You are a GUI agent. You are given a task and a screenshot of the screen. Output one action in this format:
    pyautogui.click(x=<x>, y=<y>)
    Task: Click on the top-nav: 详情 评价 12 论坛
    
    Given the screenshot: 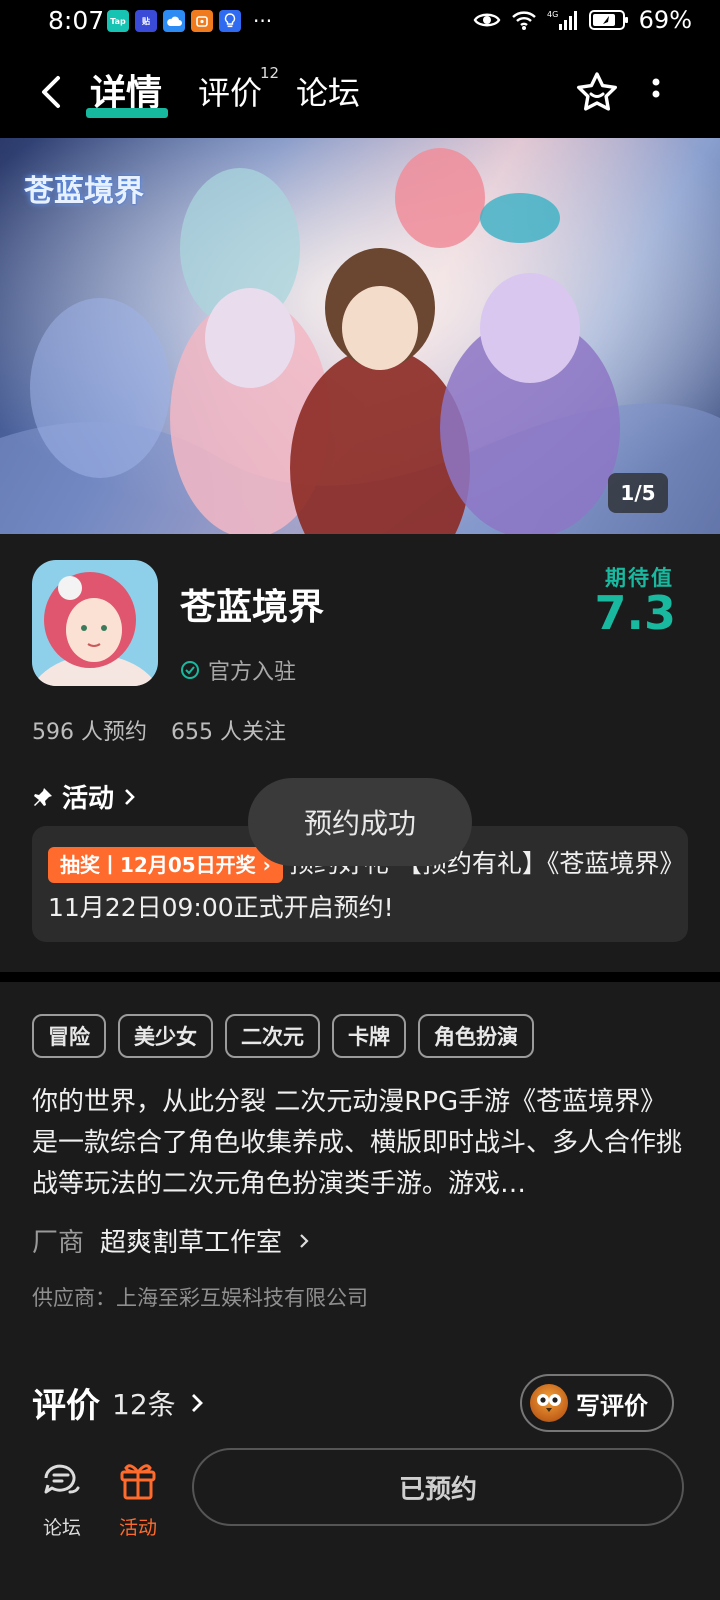 What is the action you would take?
    pyautogui.click(x=360, y=92)
    